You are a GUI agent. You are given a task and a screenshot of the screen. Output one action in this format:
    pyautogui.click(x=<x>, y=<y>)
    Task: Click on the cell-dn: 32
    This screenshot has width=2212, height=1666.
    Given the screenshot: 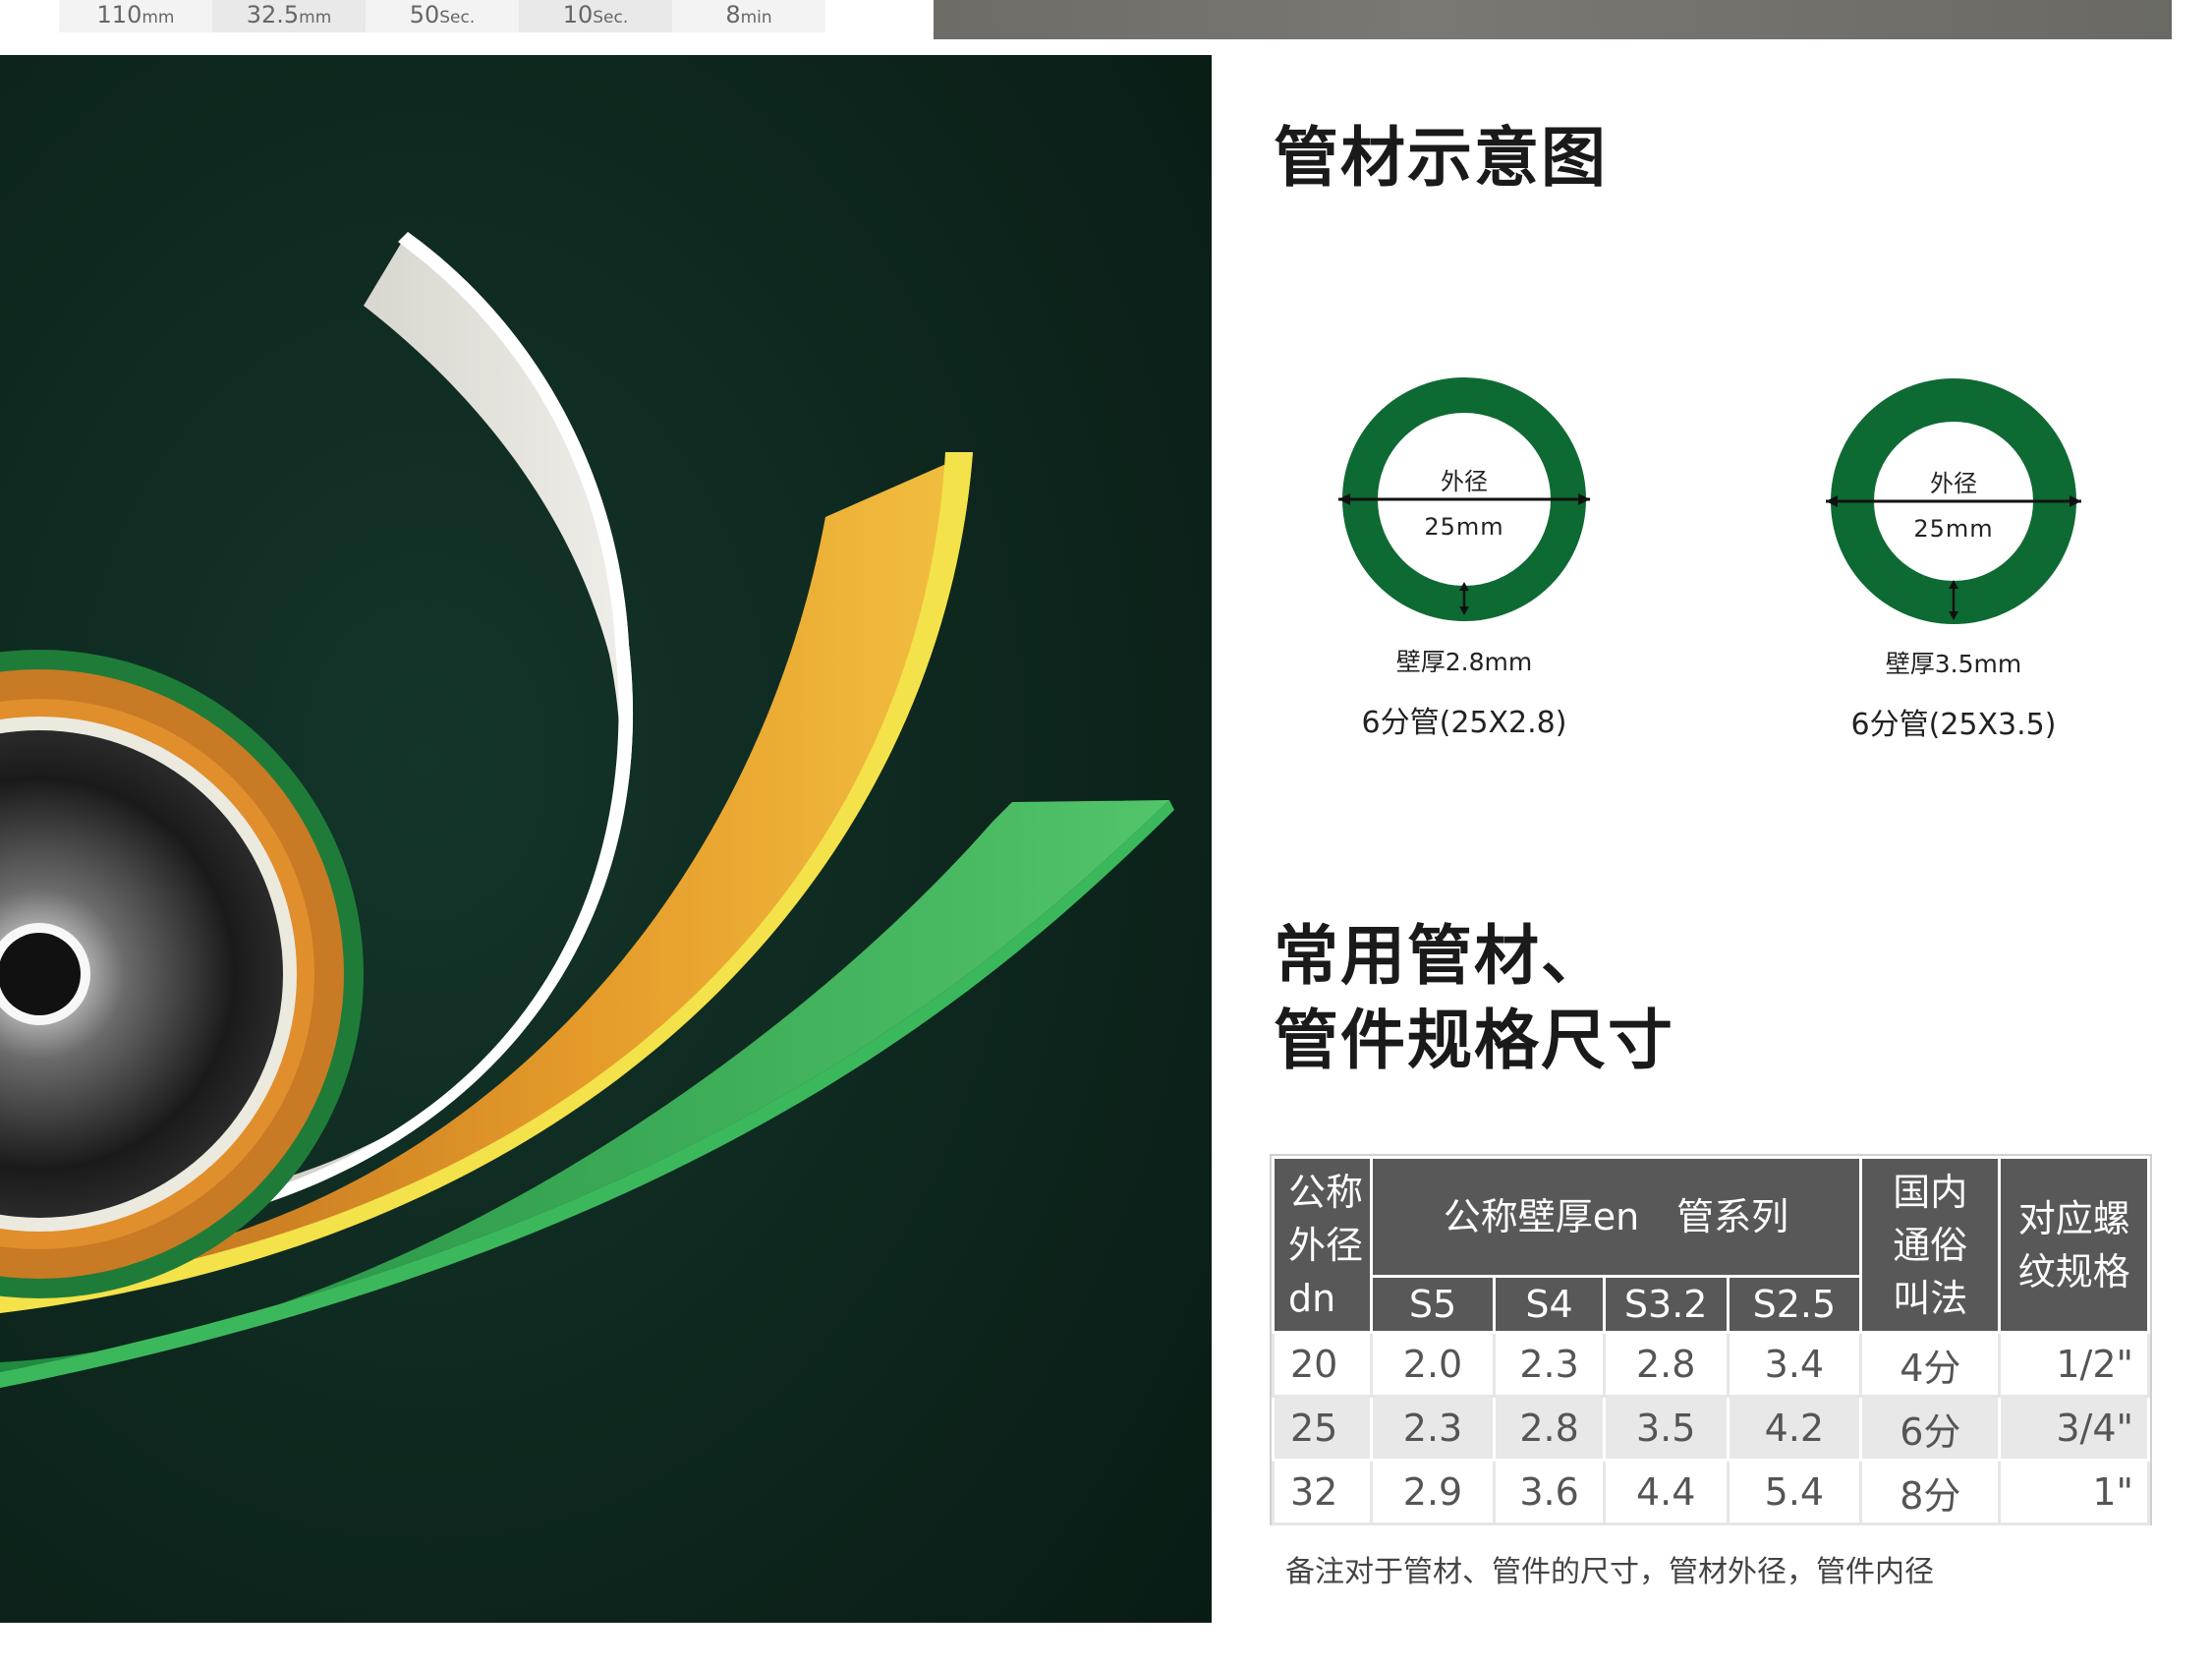 What is the action you would take?
    pyautogui.click(x=1322, y=1492)
    